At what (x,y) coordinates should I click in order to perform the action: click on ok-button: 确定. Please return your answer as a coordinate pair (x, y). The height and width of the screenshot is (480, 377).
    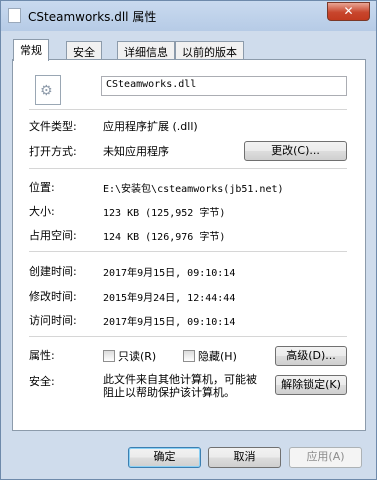
    Looking at the image, I should click on (164, 457).